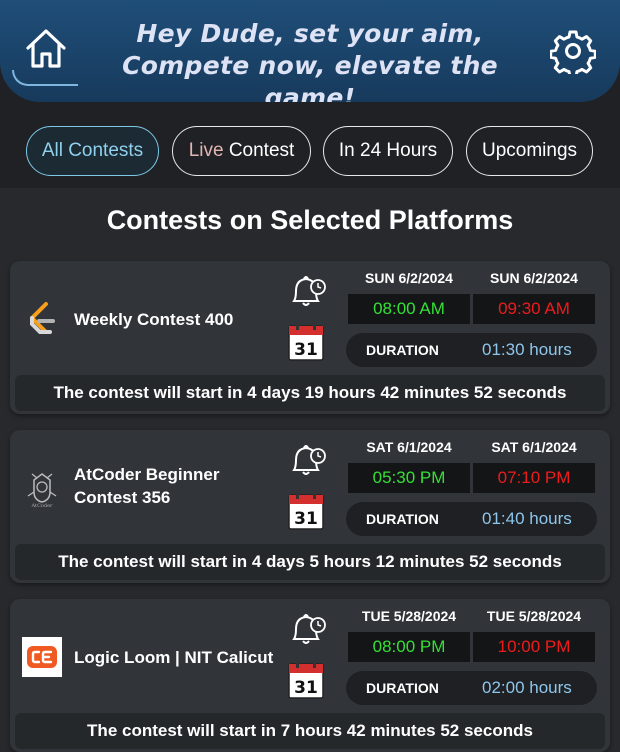 The image size is (620, 752). I want to click on contest-name: AtCoder Beginner Contest 356, so click(147, 486).